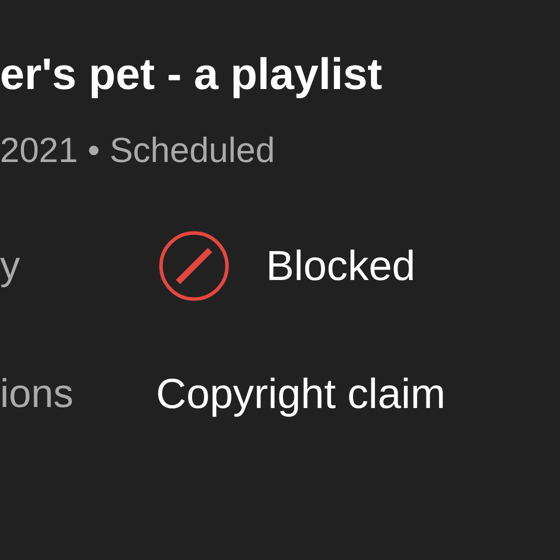 This screenshot has width=560, height=560. I want to click on detail-value: Copyright claim, so click(301, 394).